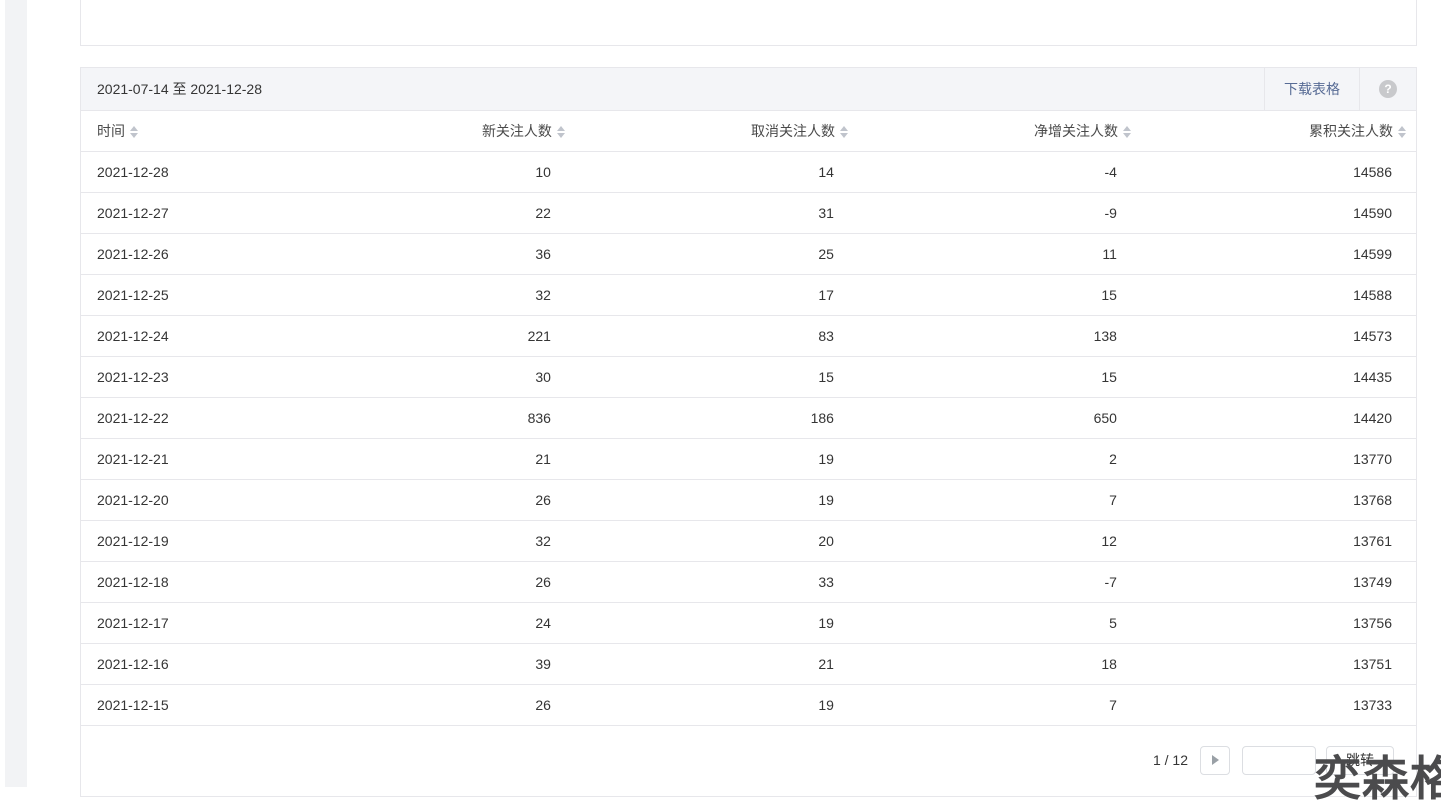 The height and width of the screenshot is (809, 1441). I want to click on table-row: 2021-12-23 30 15 15 14435, so click(748, 377).